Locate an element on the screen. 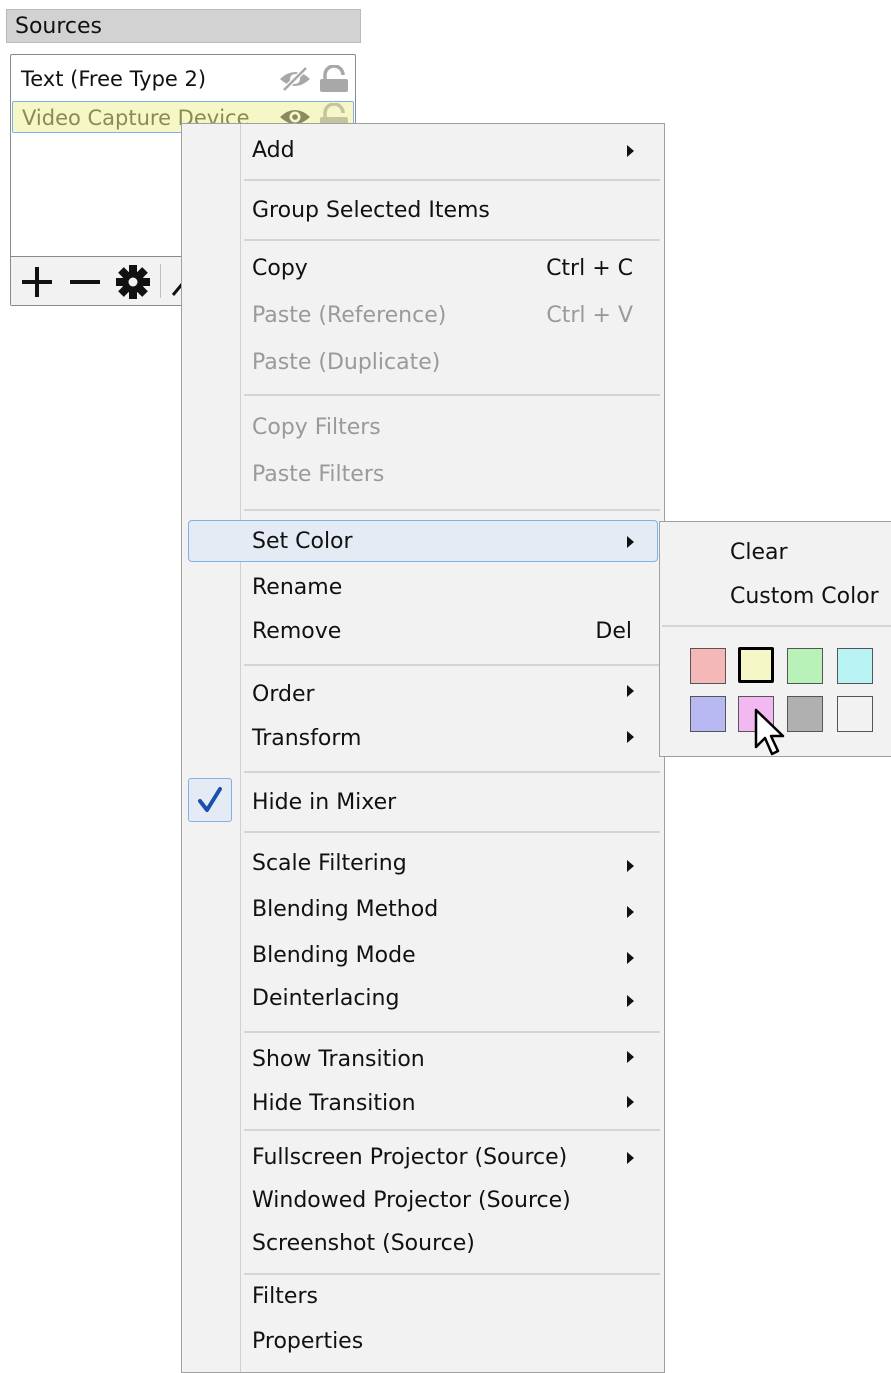 This screenshot has height=1373, width=891. source-item-label: Text (Free Type 2) is located at coordinates (114, 79).